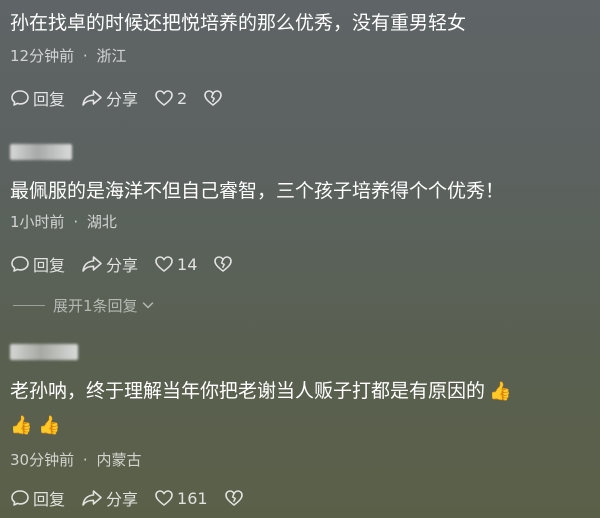 The height and width of the screenshot is (518, 600). I want to click on expand-replies-button: 展开1条回复, so click(83, 305).